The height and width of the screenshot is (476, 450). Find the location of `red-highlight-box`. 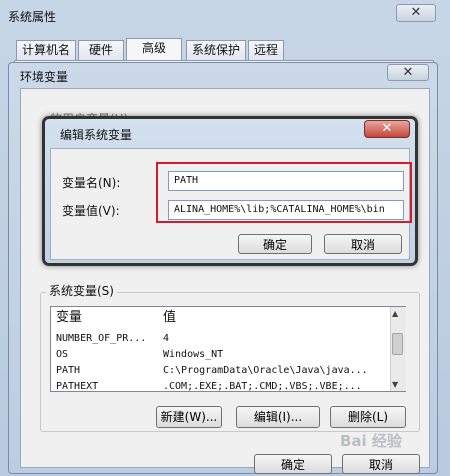

red-highlight-box is located at coordinates (284, 192).